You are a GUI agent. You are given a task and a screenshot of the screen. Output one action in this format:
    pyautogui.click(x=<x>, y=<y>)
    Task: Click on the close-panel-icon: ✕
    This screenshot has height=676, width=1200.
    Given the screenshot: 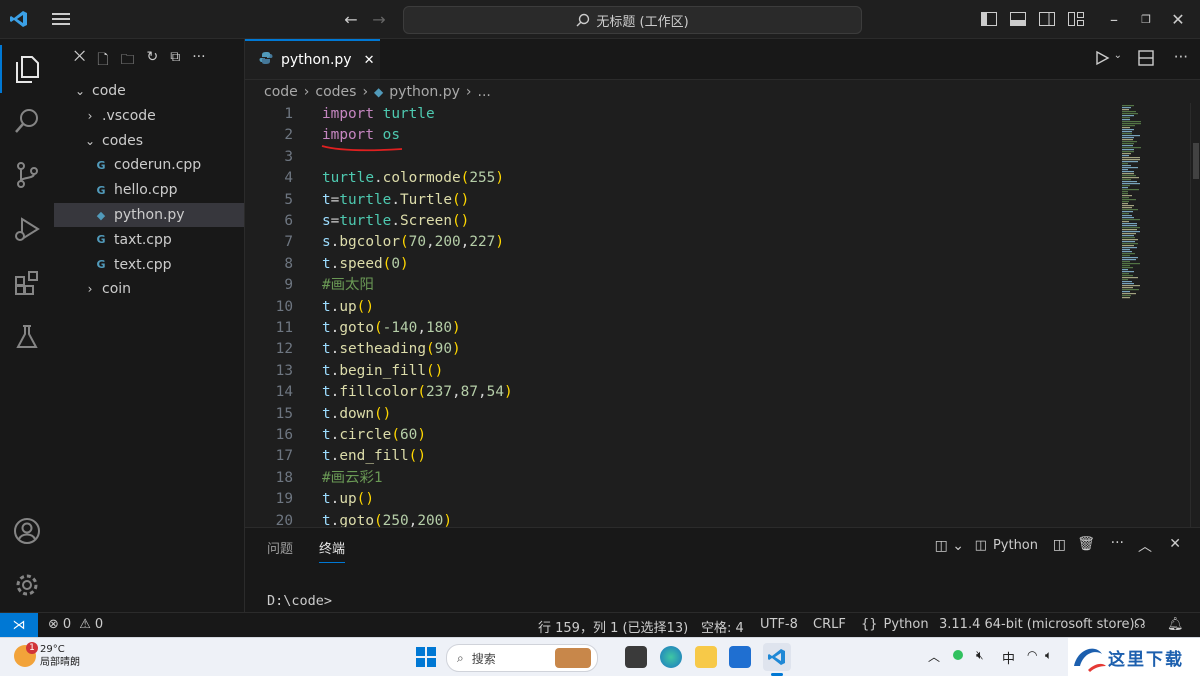 What is the action you would take?
    pyautogui.click(x=1175, y=544)
    